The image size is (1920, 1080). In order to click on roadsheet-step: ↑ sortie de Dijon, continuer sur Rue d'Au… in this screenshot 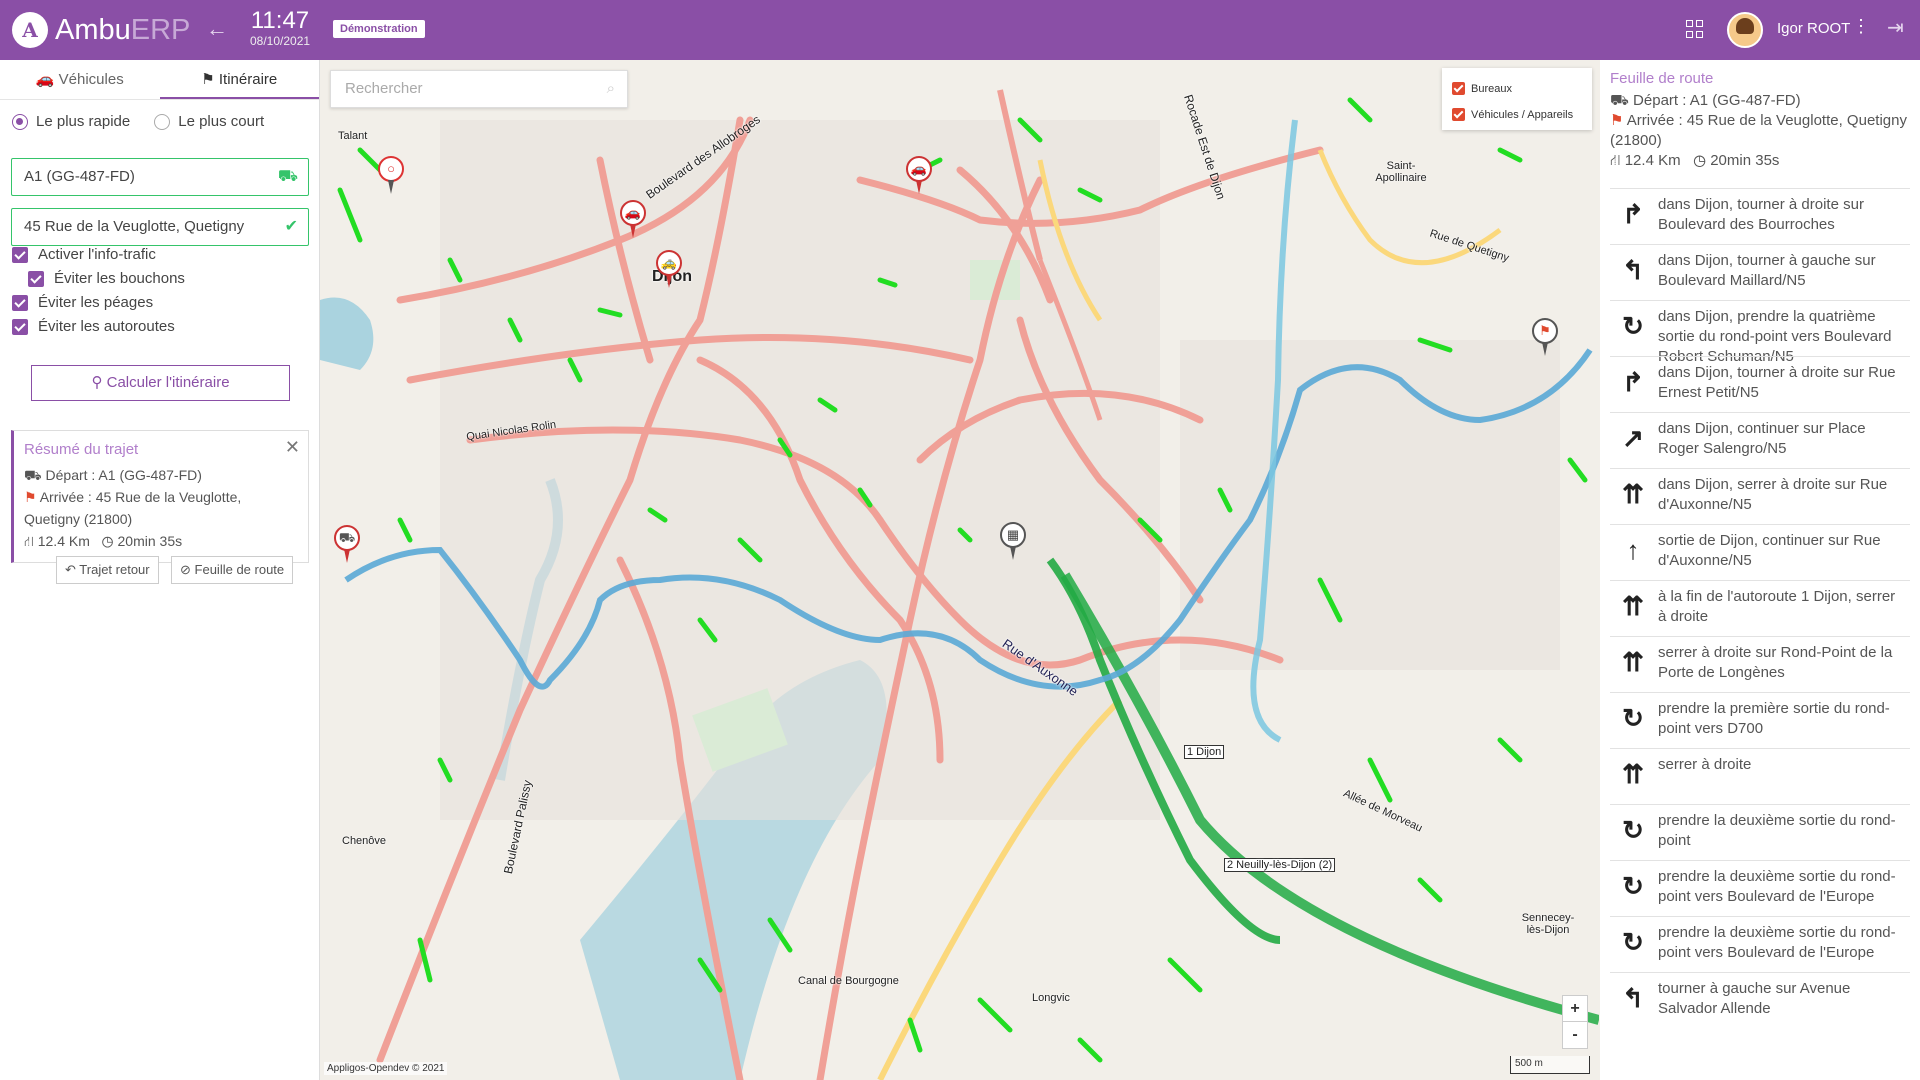, I will do `click(1760, 552)`.